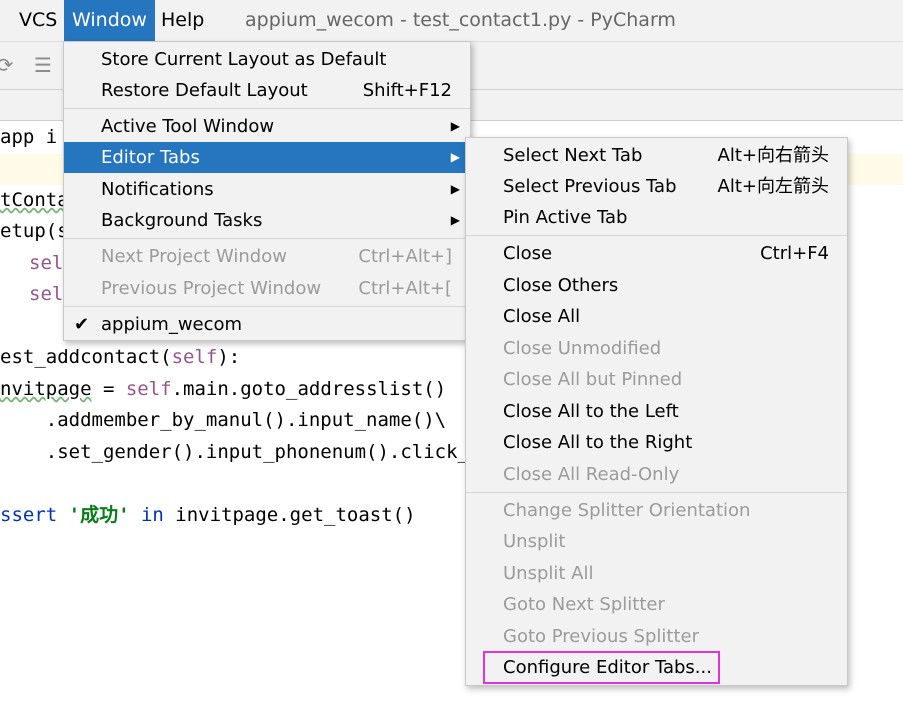  Describe the element at coordinates (267, 59) in the screenshot. I see `menu-item-store-layout: Store Current Layout as Default` at that location.